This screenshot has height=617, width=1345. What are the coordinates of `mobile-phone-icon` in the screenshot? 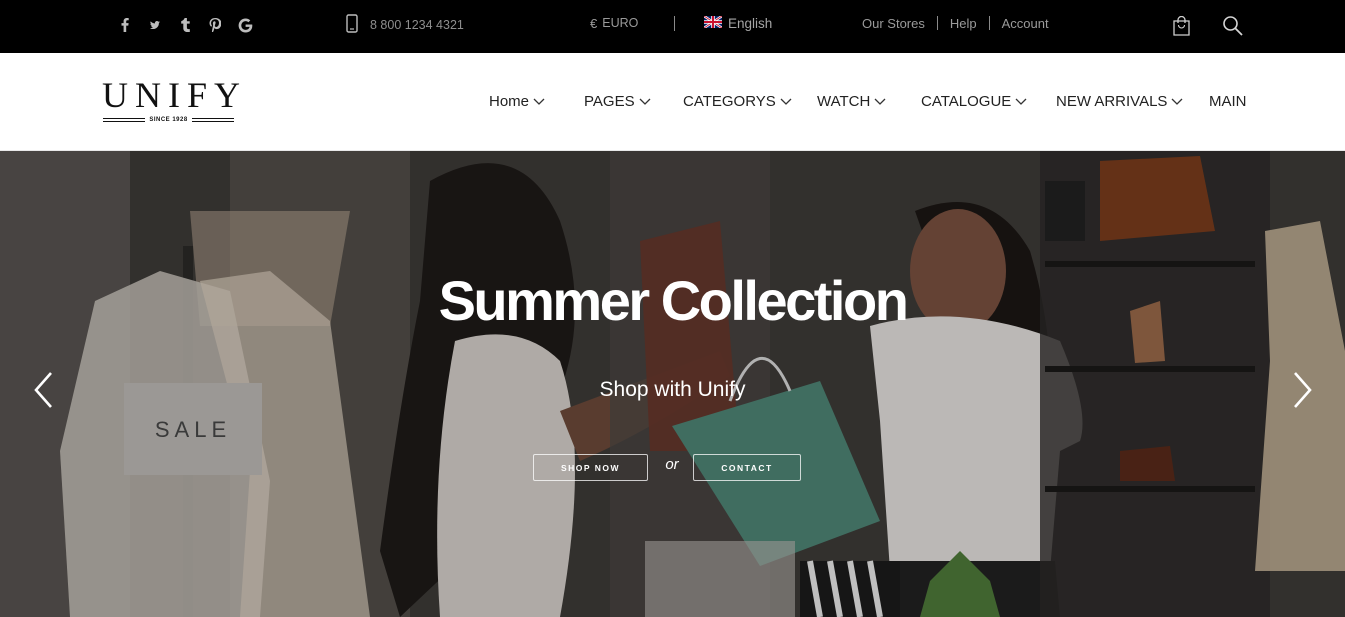 It's located at (352, 25).